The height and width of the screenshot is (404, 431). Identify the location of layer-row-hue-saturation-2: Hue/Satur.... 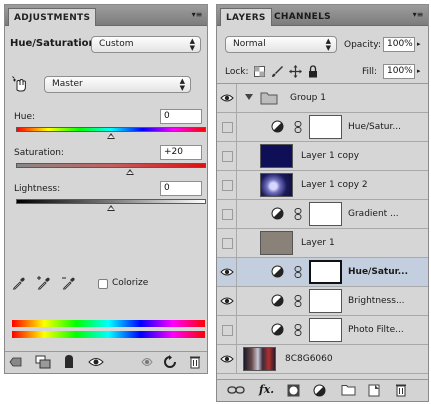
(322, 272).